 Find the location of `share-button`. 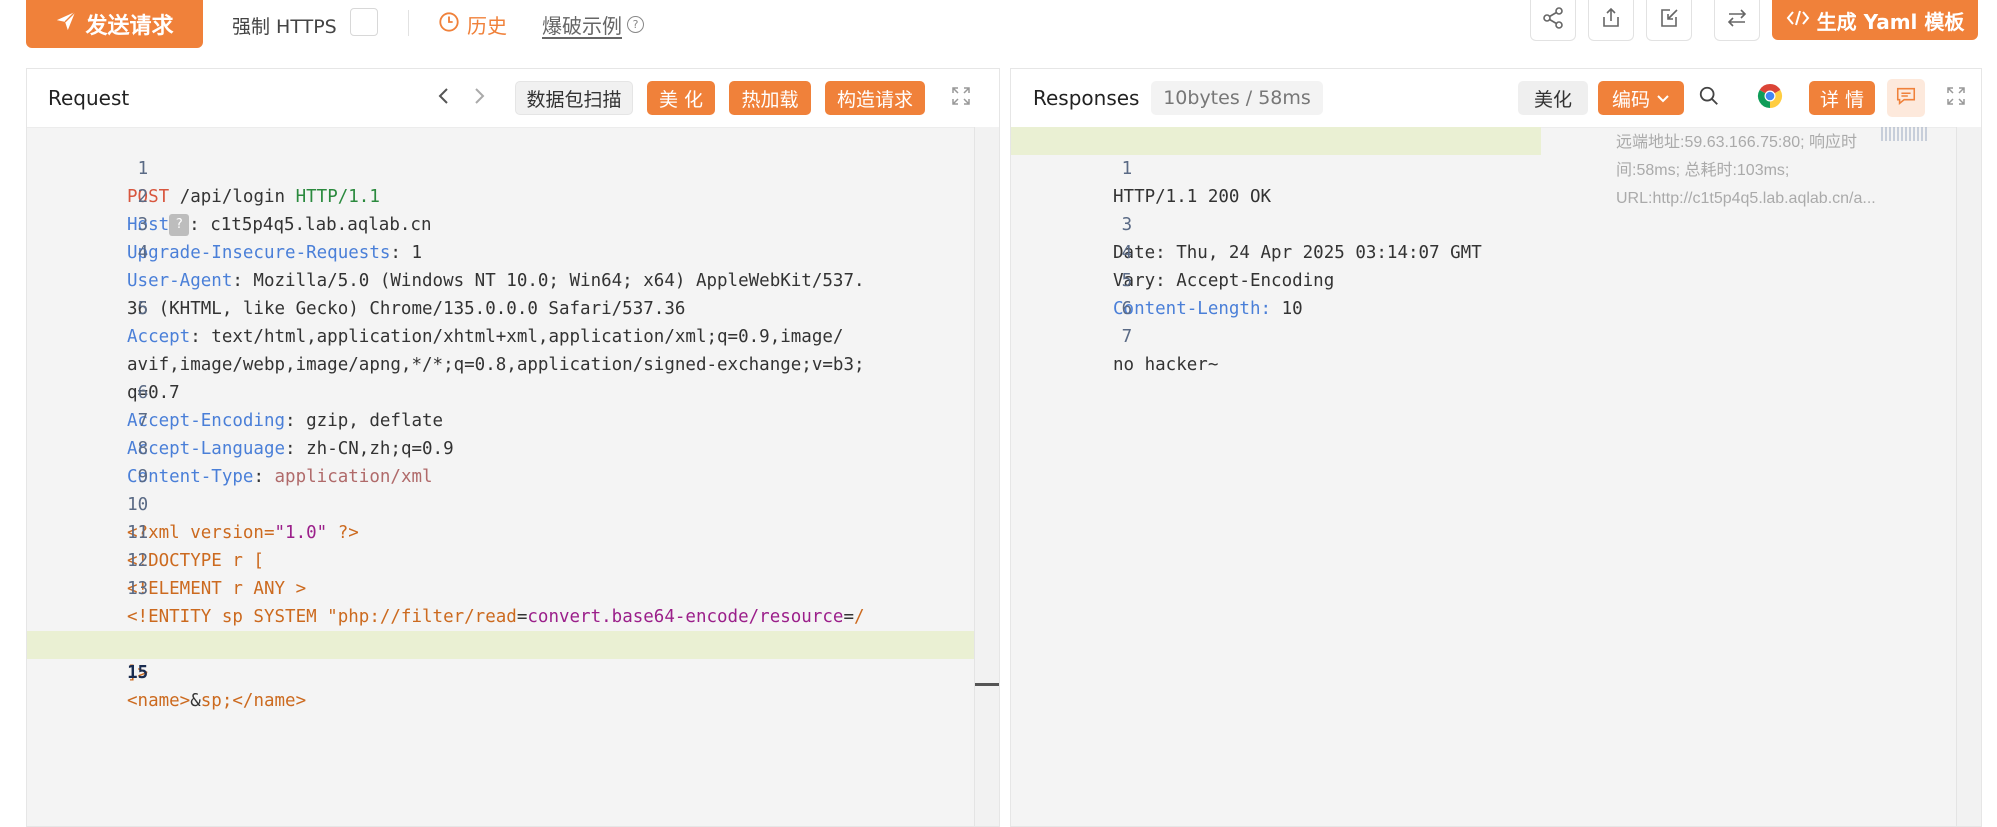

share-button is located at coordinates (1553, 20).